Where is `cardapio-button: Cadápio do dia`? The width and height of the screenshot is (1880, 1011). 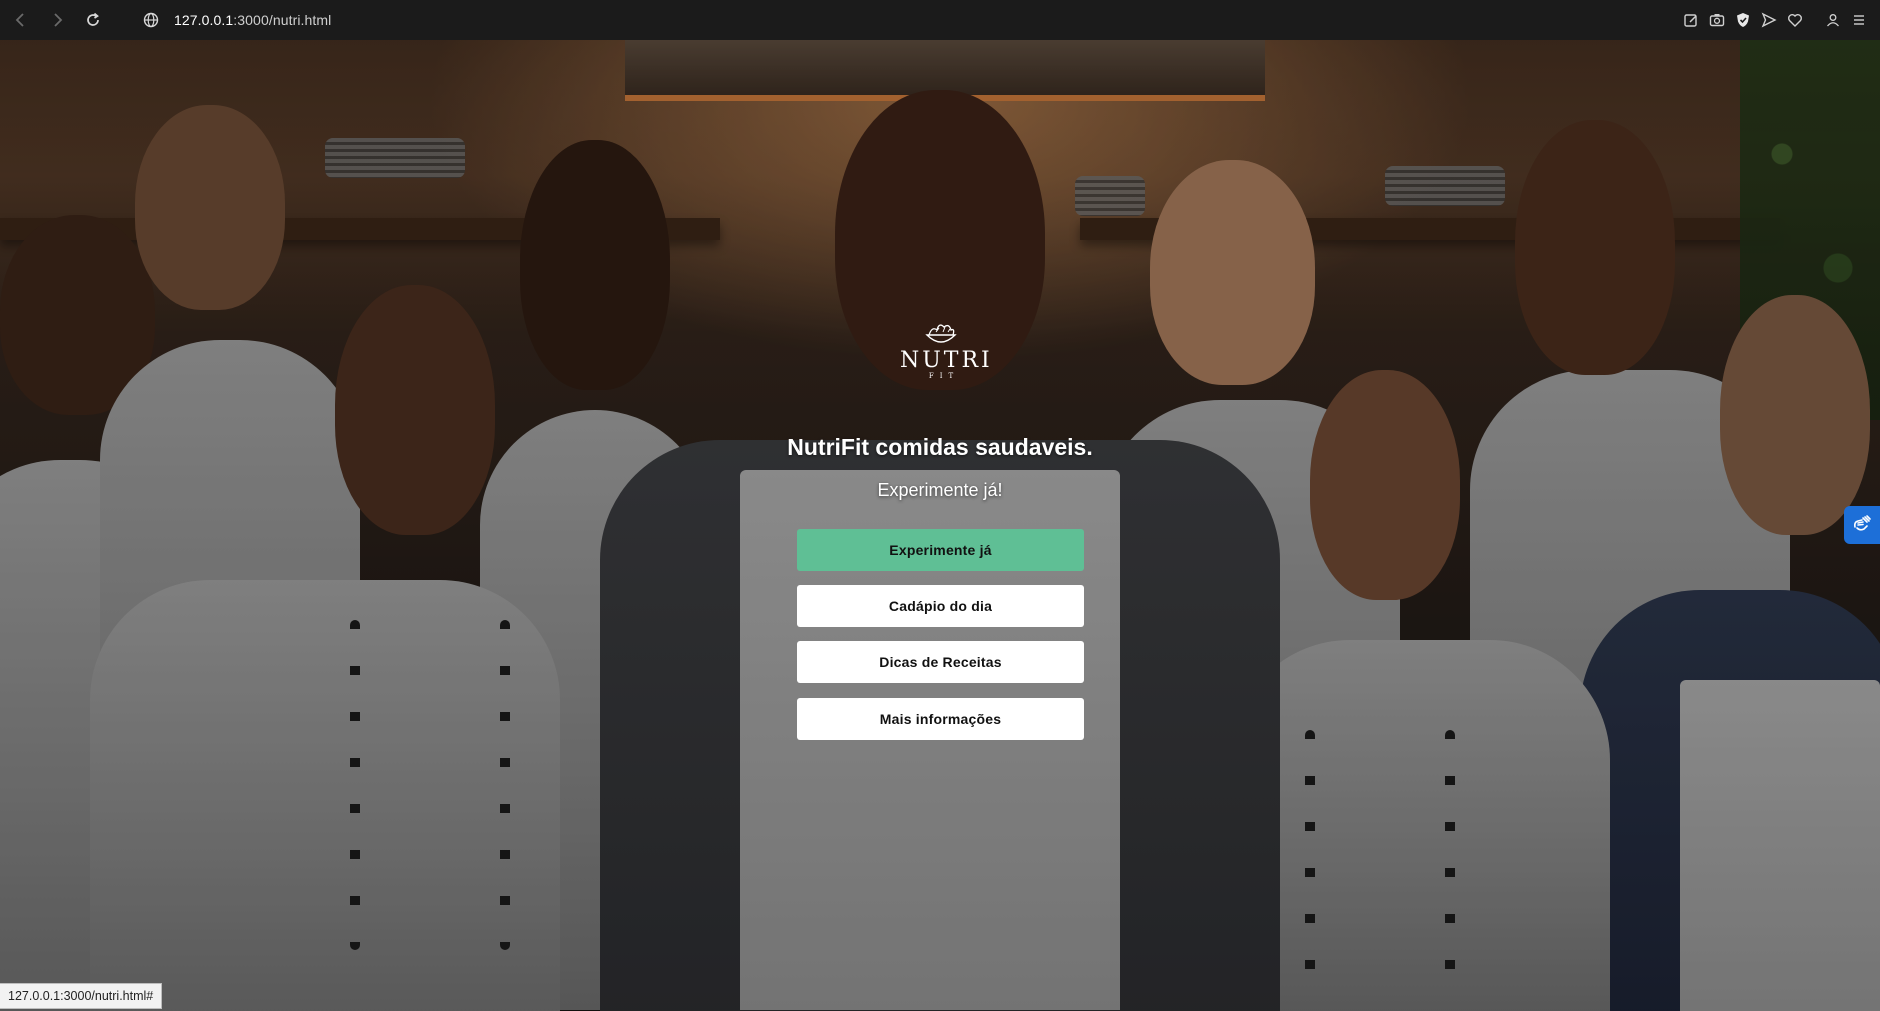 cardapio-button: Cadápio do dia is located at coordinates (940, 606).